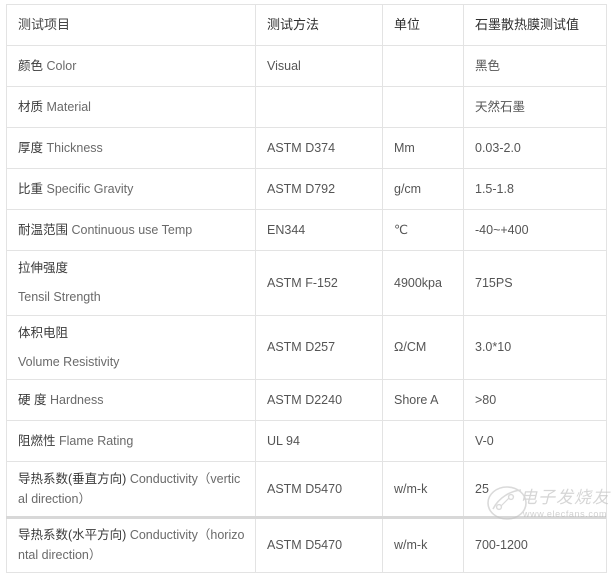  What do you see at coordinates (319, 400) in the screenshot?
I see `cell-test-method: ASTM D2240` at bounding box center [319, 400].